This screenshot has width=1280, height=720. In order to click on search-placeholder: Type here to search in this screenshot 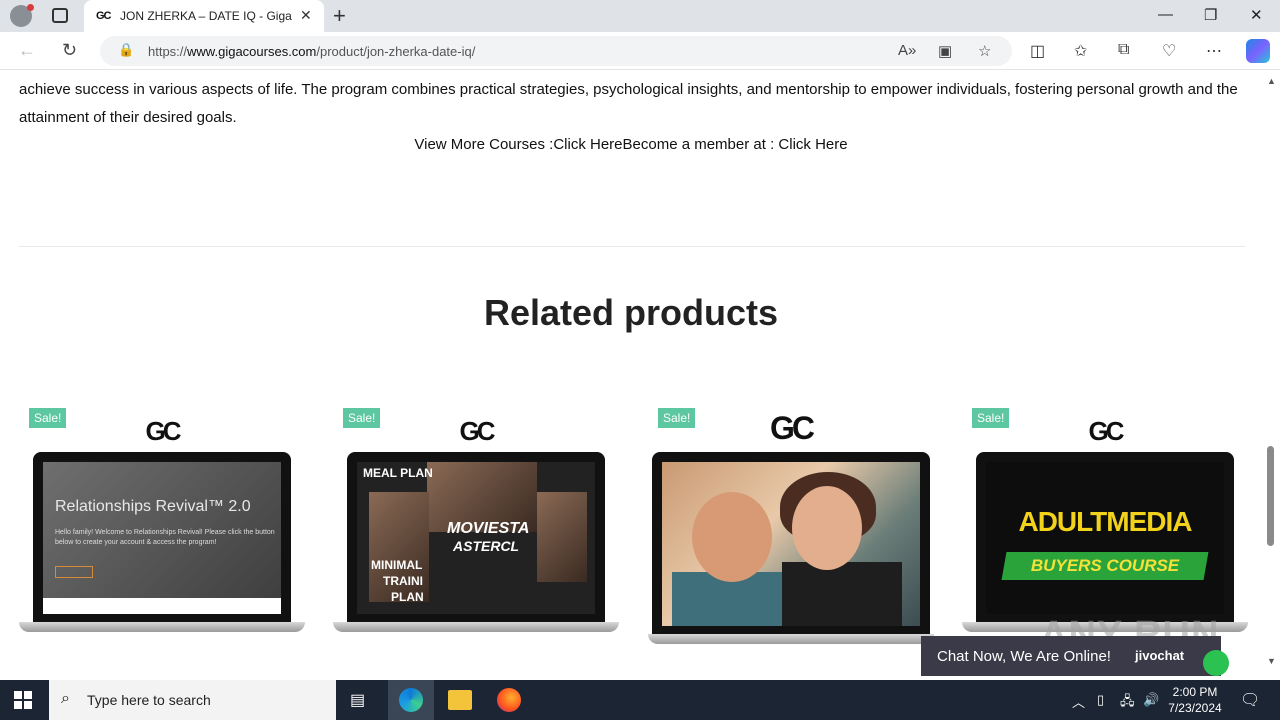, I will do `click(149, 700)`.